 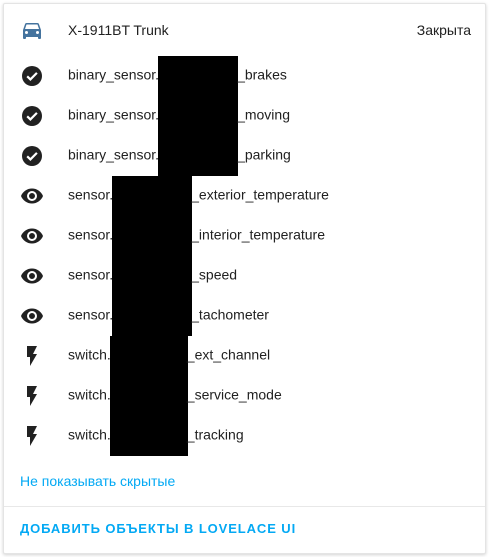 I want to click on entity-name: binary_sensor. _parking, so click(x=179, y=156).